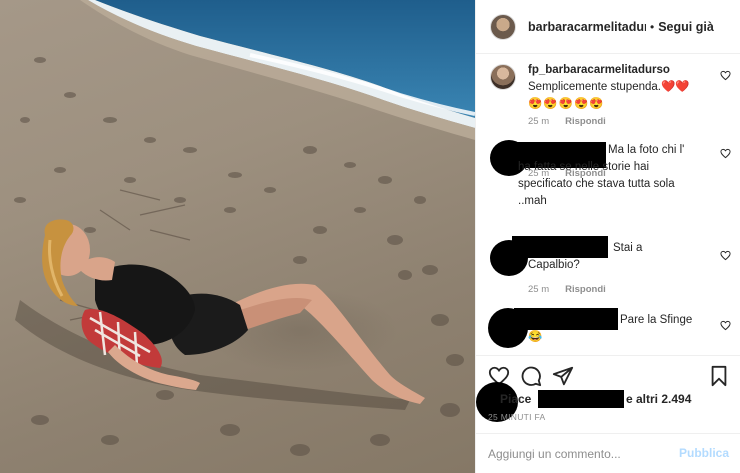  I want to click on commenter-avatar, so click(503, 77).